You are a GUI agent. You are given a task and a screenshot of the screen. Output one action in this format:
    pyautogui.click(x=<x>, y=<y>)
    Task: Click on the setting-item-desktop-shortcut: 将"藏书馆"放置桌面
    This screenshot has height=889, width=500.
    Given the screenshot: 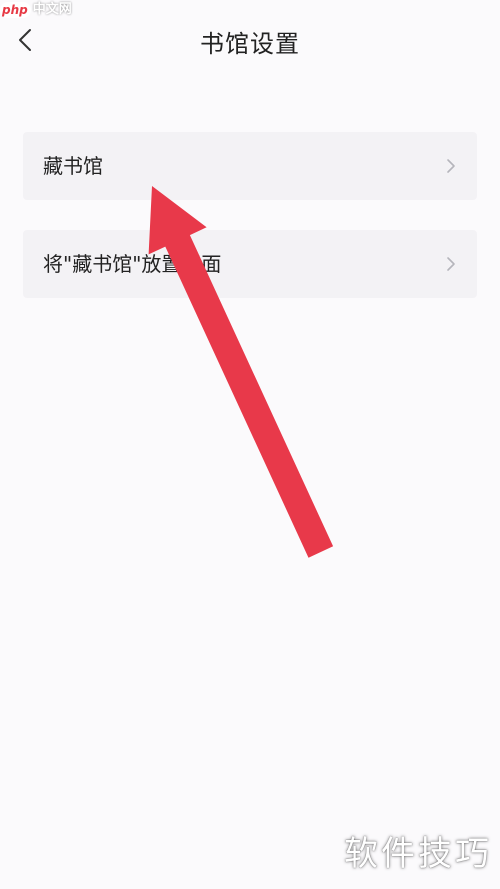 What is the action you would take?
    pyautogui.click(x=250, y=264)
    